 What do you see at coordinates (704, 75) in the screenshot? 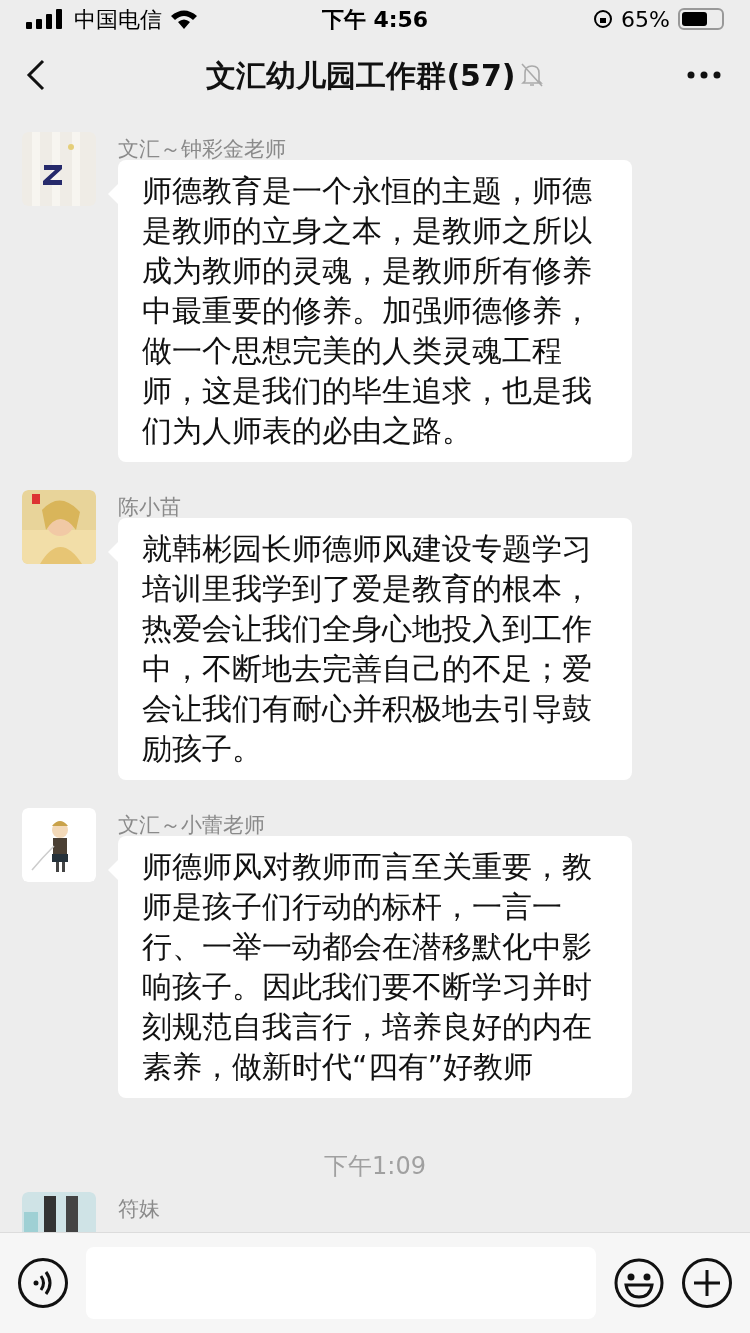
I see `more-icon` at bounding box center [704, 75].